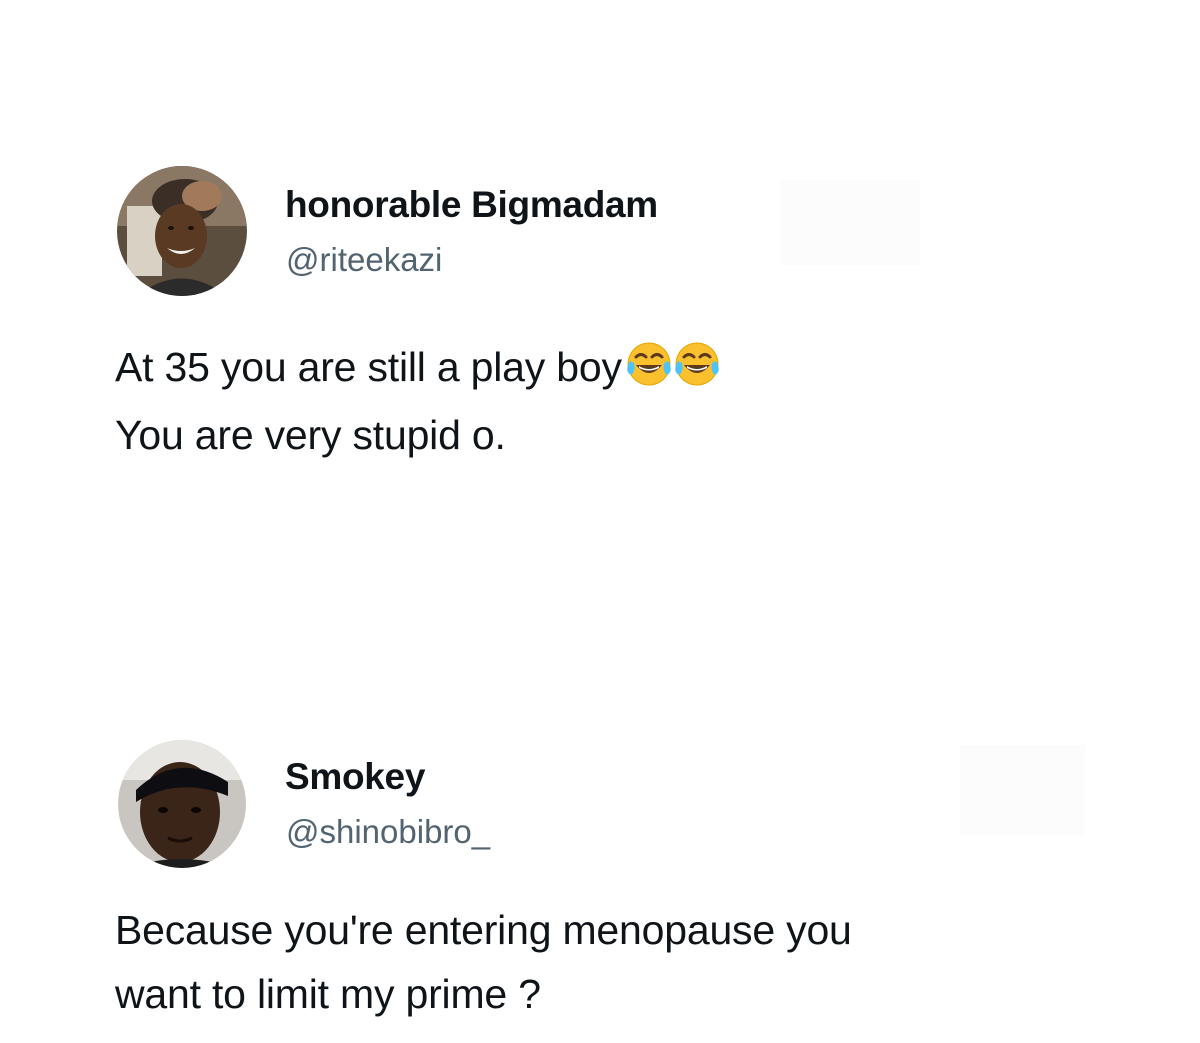 The width and height of the screenshot is (1200, 1043). I want to click on tweet-text-line: You are very stupid o., so click(310, 435).